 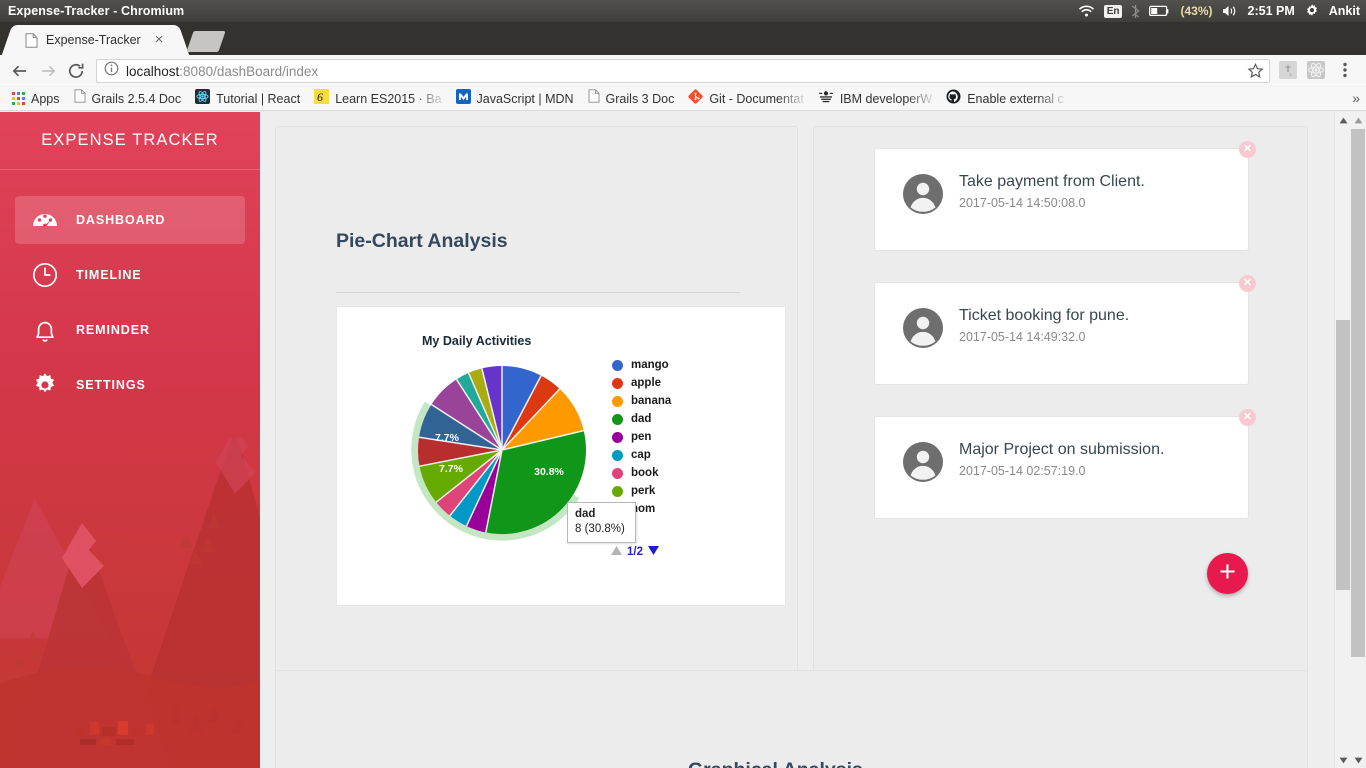 I want to click on sidebar-item-timeline: TIMELINE, so click(x=130, y=275).